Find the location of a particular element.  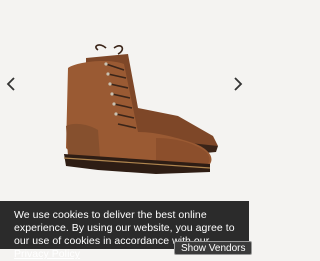

chevron-left-icon is located at coordinates (10, 84).